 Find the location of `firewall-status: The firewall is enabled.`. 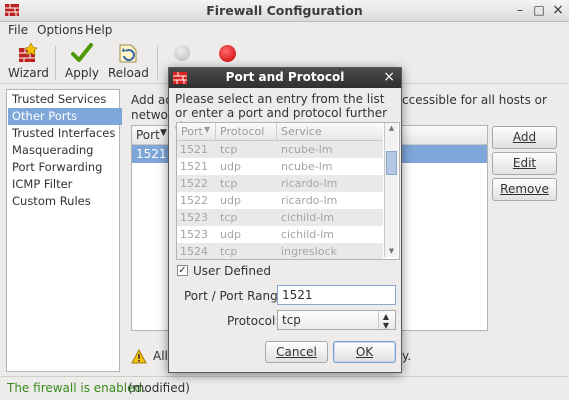

firewall-status: The firewall is enabled. is located at coordinates (76, 388).